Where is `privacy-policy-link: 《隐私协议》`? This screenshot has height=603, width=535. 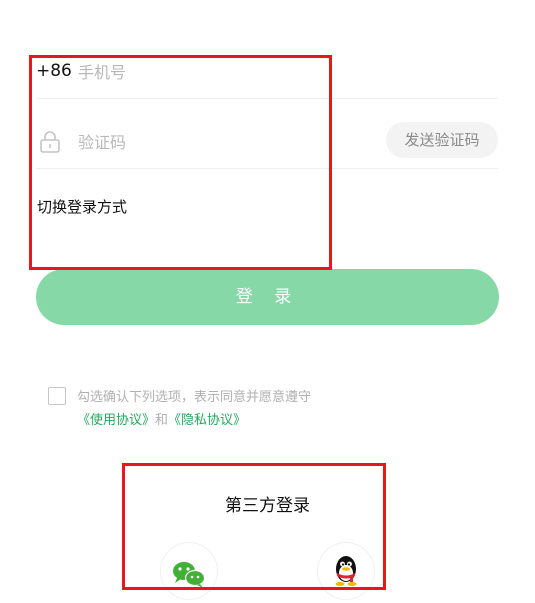 privacy-policy-link: 《隐私协议》 is located at coordinates (207, 420).